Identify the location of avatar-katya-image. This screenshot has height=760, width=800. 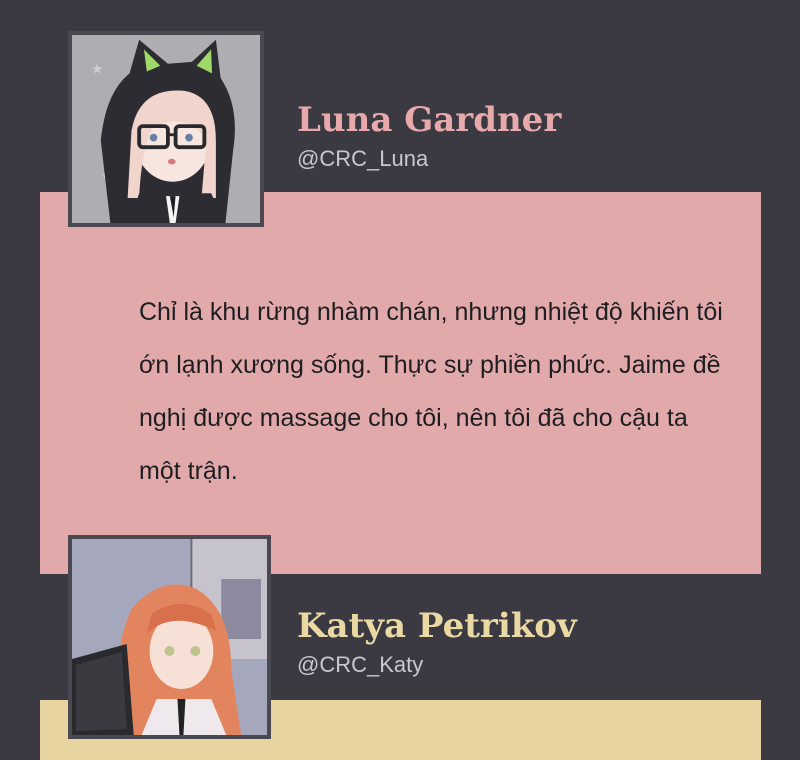
(169, 637).